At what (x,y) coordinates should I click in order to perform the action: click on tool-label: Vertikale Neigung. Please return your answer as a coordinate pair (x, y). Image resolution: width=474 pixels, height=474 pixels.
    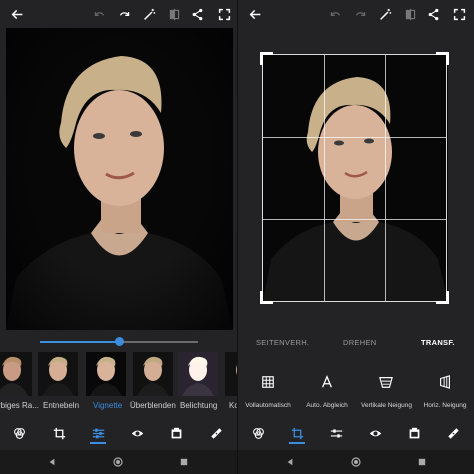
    Looking at the image, I should click on (386, 405).